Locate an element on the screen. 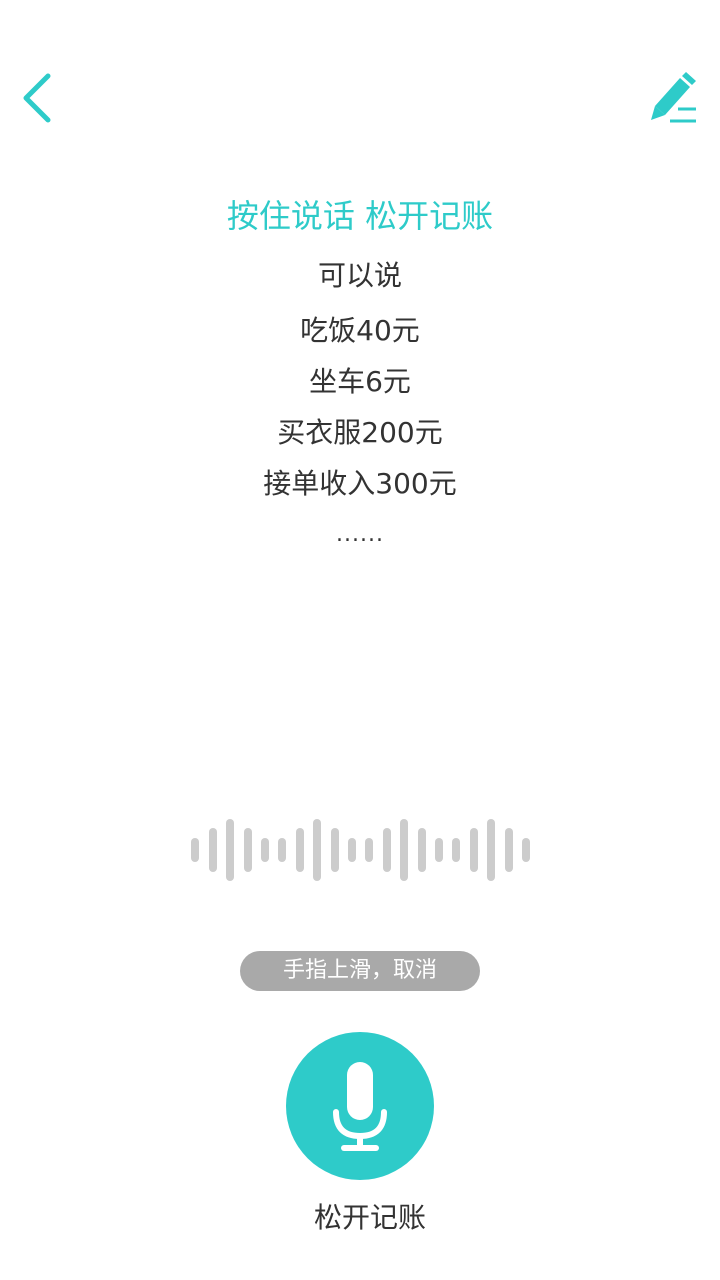 The width and height of the screenshot is (720, 1280). record-voice-button is located at coordinates (360, 1106).